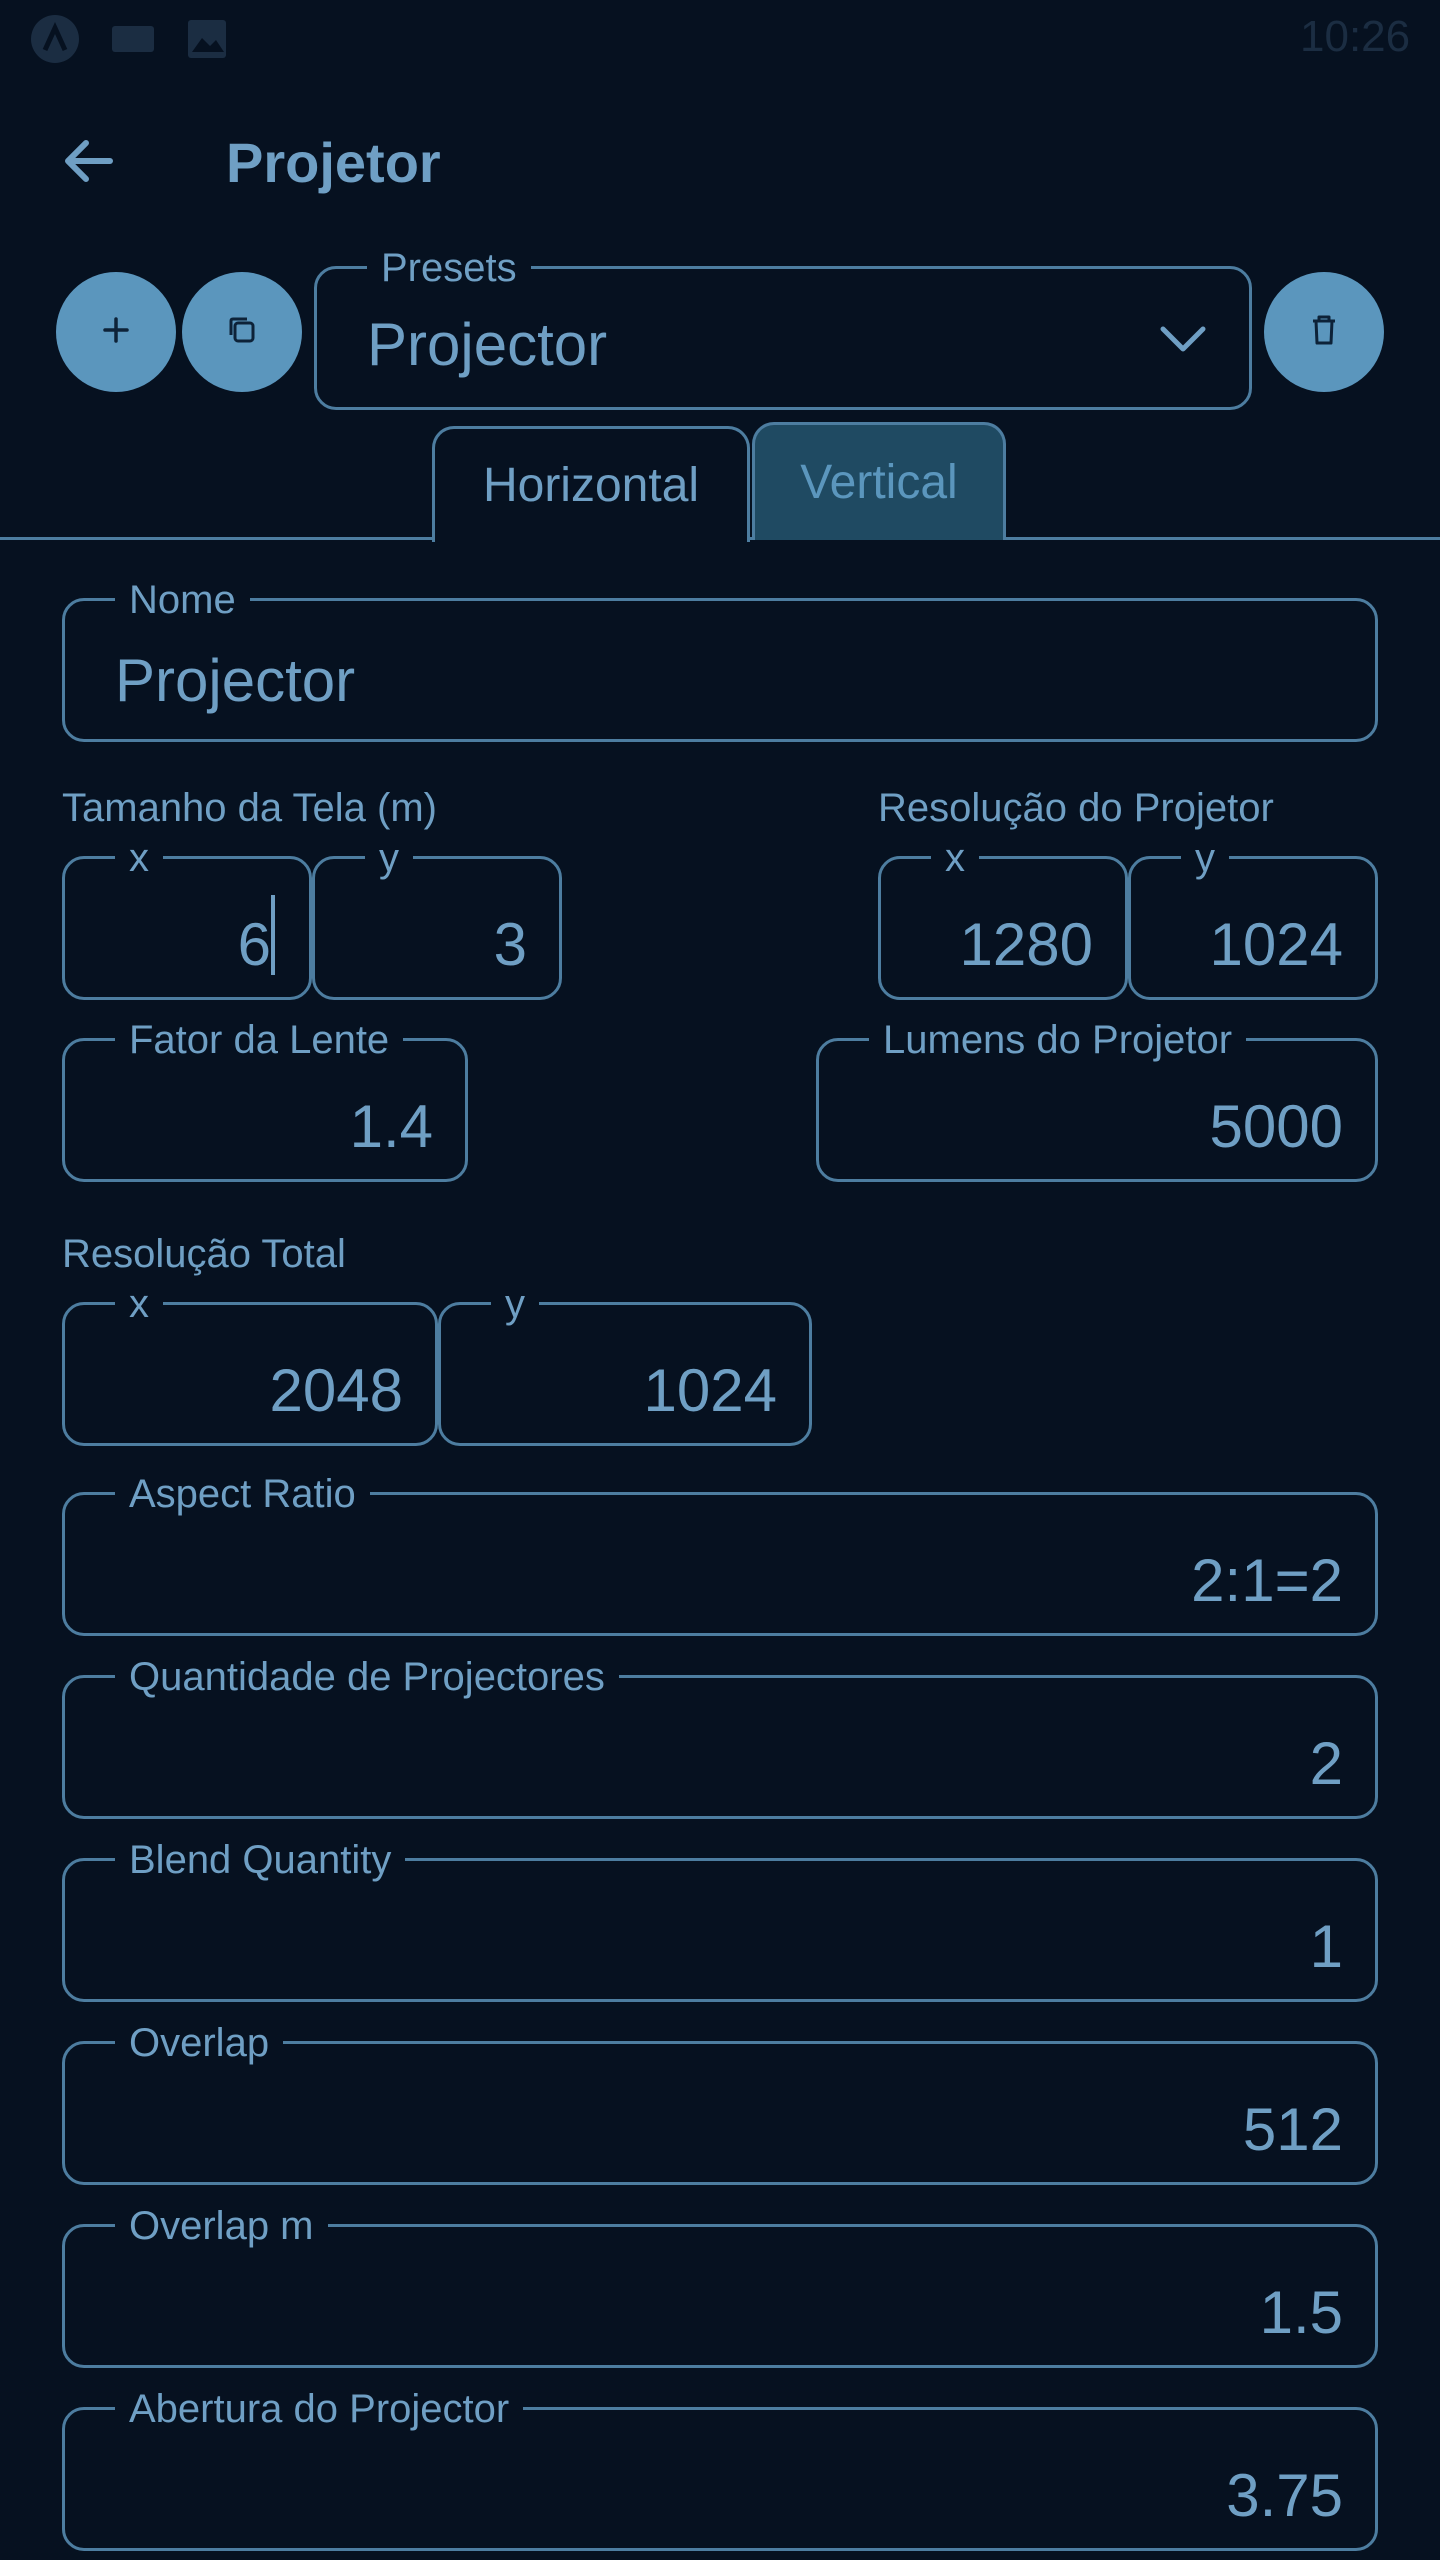 Image resolution: width=1440 pixels, height=2560 pixels. Describe the element at coordinates (204, 1254) in the screenshot. I see `resolucao-total-label: Resolução Total` at that location.